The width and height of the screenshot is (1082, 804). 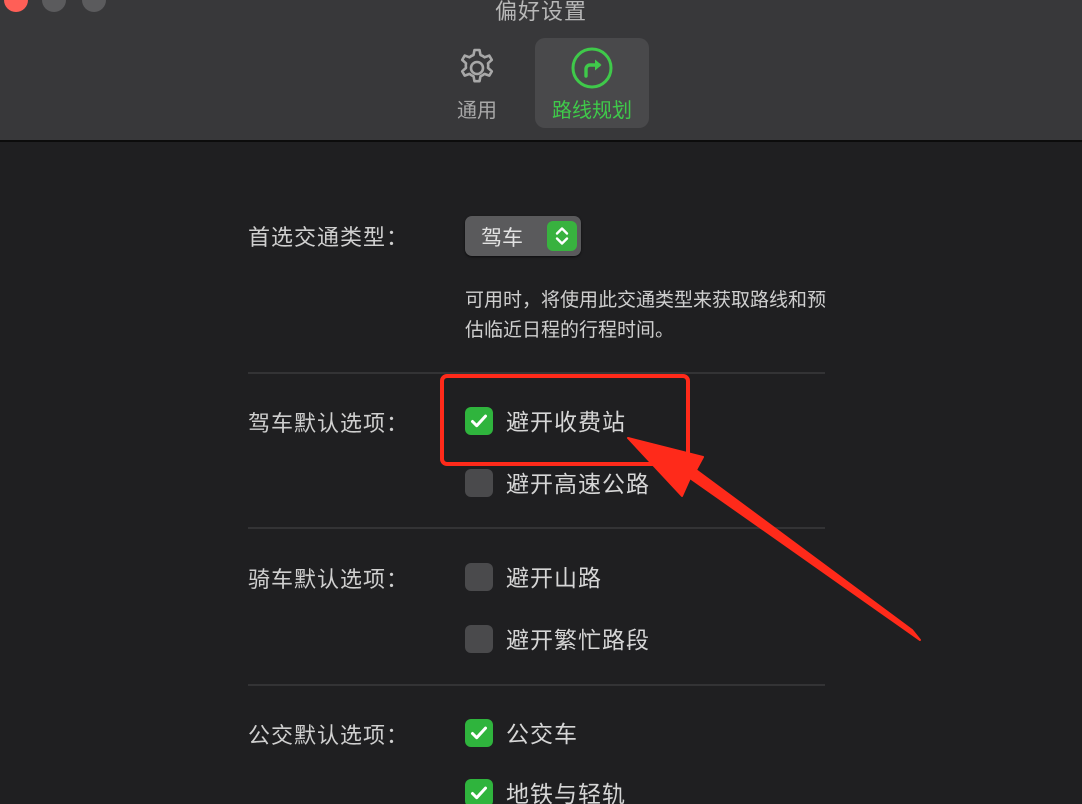 I want to click on transport-type-popup: 驾车, so click(x=523, y=236).